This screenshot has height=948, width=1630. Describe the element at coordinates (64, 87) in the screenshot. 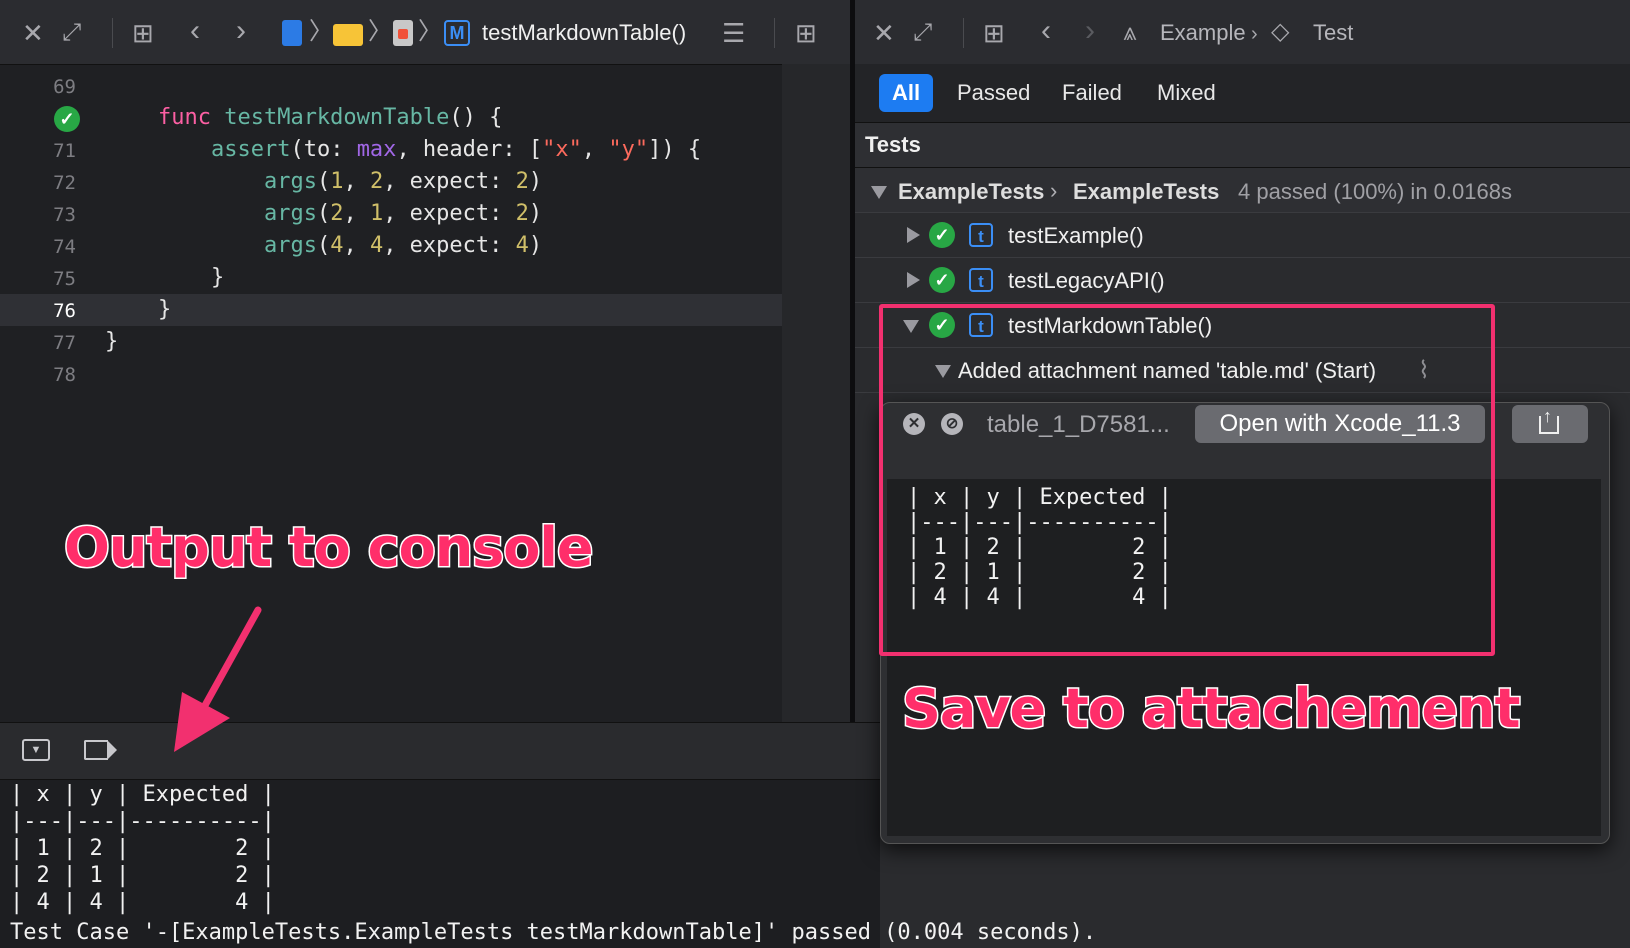

I see `line-number: 69` at that location.